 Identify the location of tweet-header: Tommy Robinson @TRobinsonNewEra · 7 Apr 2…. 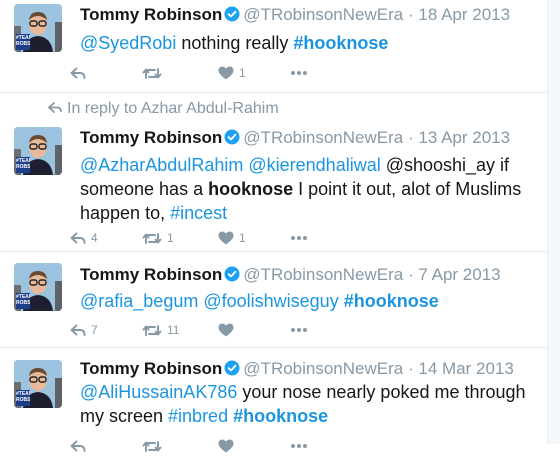
(290, 276).